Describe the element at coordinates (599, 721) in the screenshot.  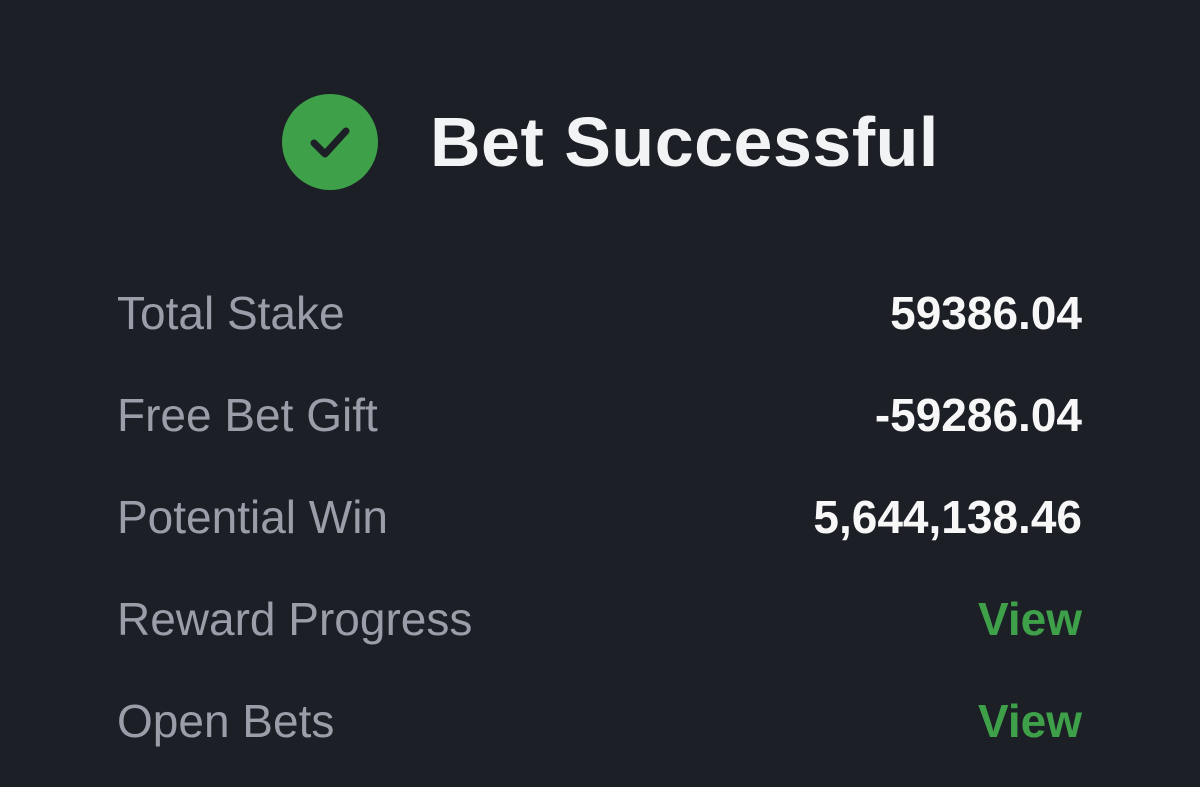
I see `open-bets-row: Open Bets View` at that location.